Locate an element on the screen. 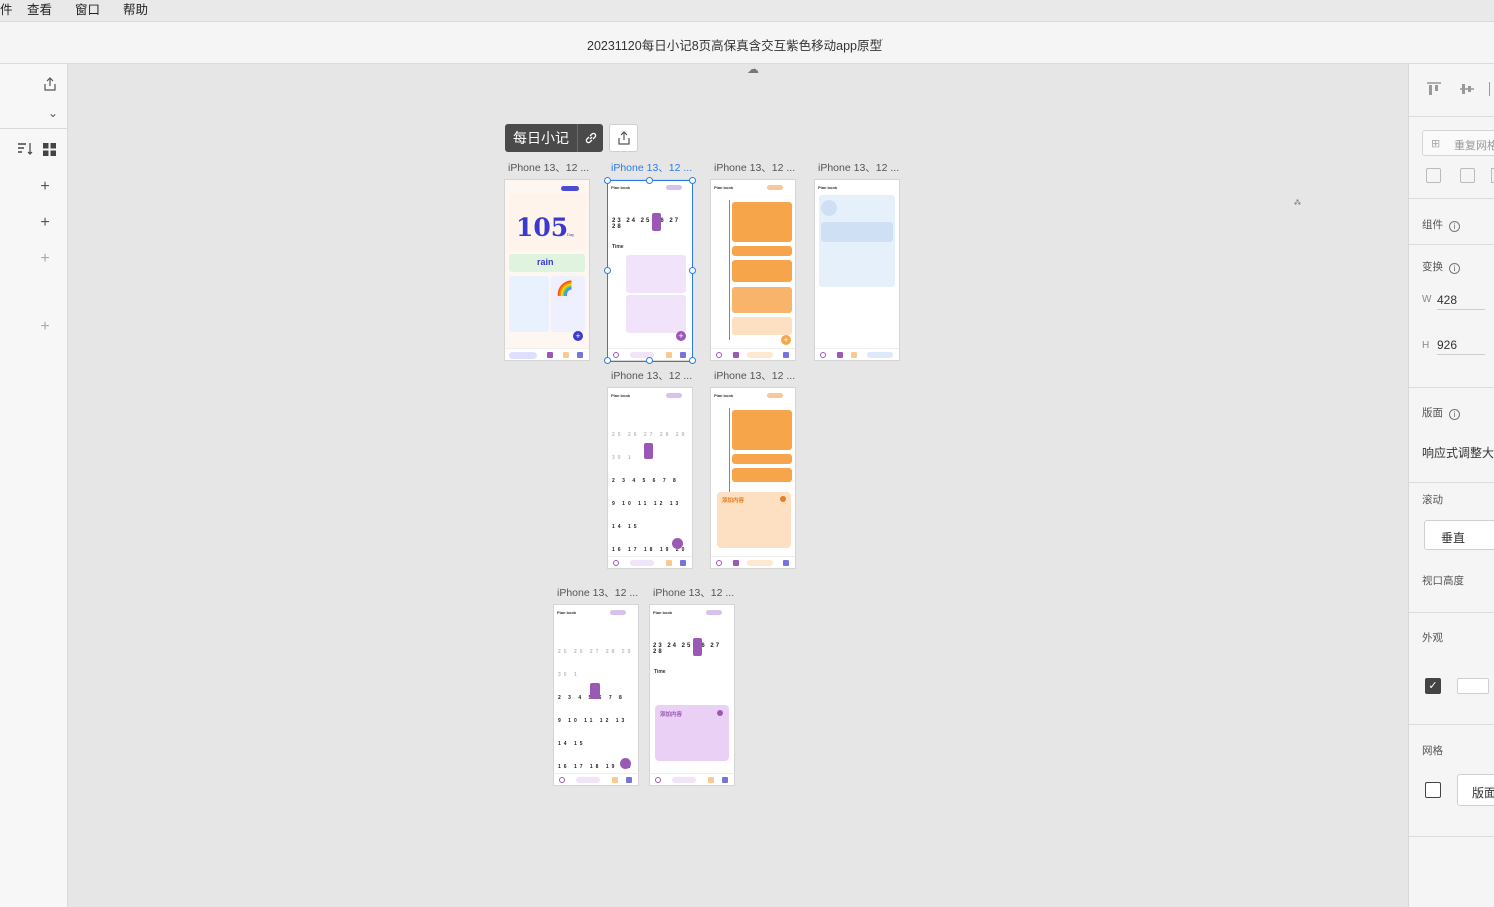 This screenshot has width=1494, height=907. menu-help: 帮助 is located at coordinates (135, 10).